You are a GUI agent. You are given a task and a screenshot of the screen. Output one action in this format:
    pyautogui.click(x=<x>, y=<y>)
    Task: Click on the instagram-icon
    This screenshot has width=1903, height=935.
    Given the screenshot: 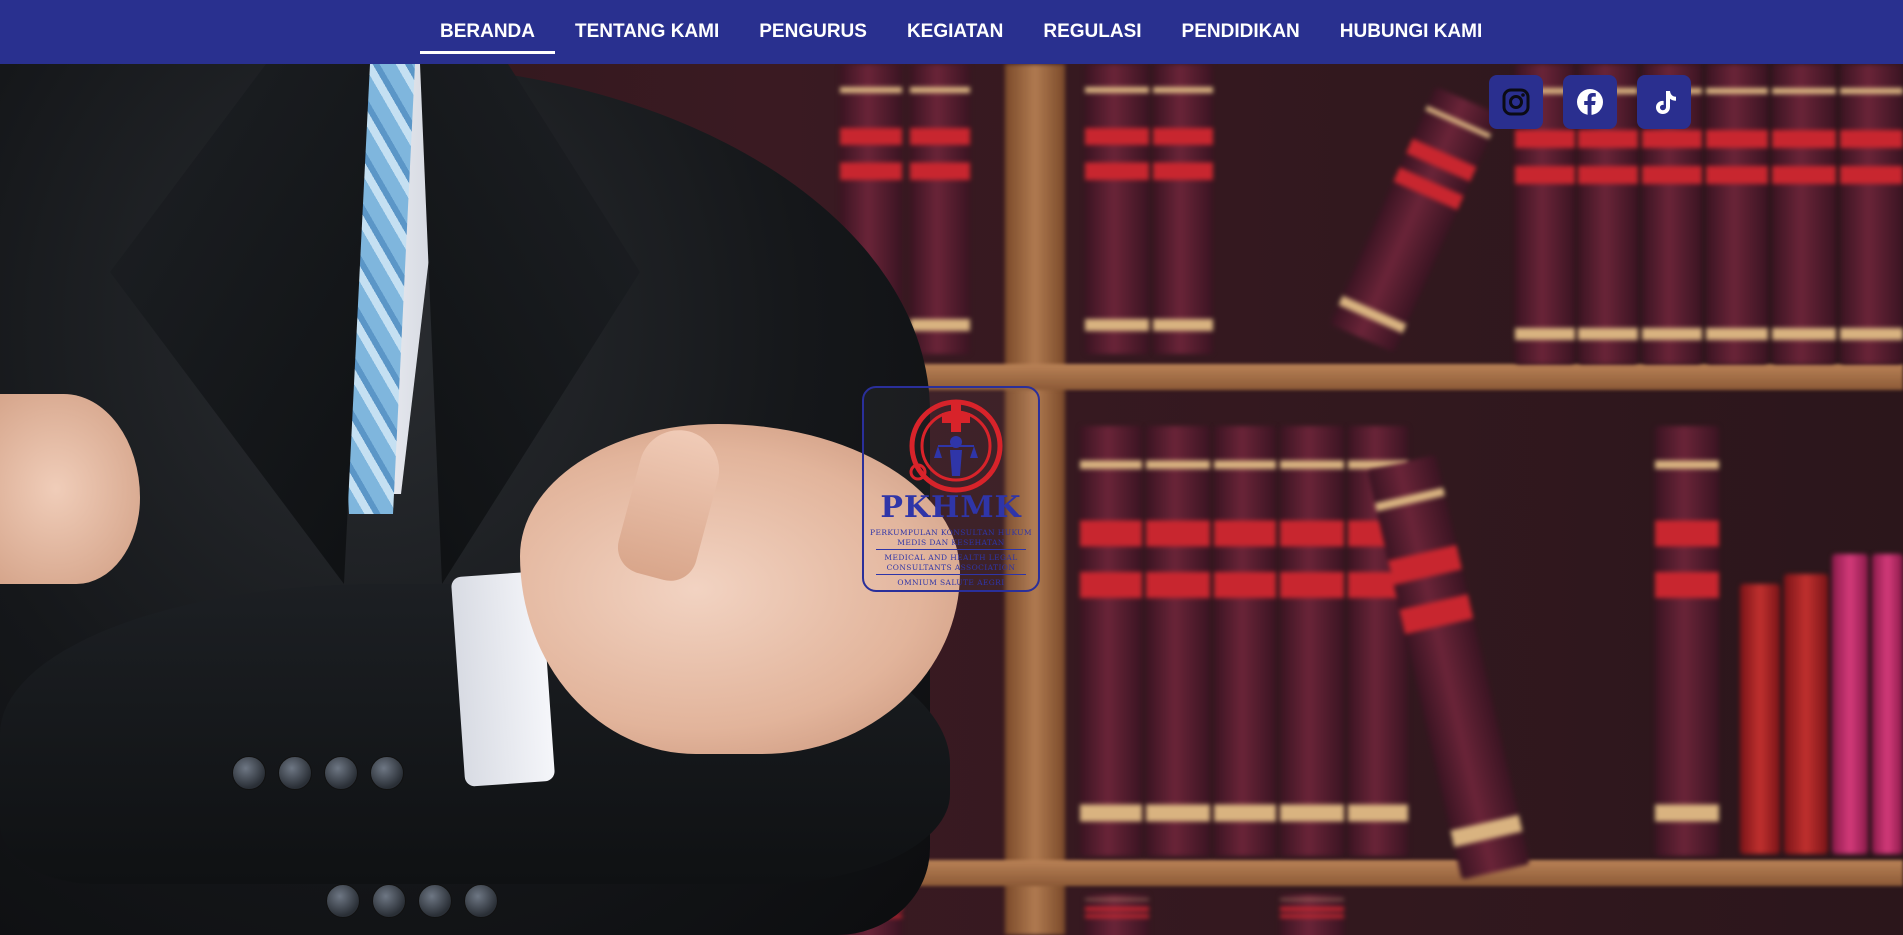 What is the action you would take?
    pyautogui.click(x=1516, y=102)
    